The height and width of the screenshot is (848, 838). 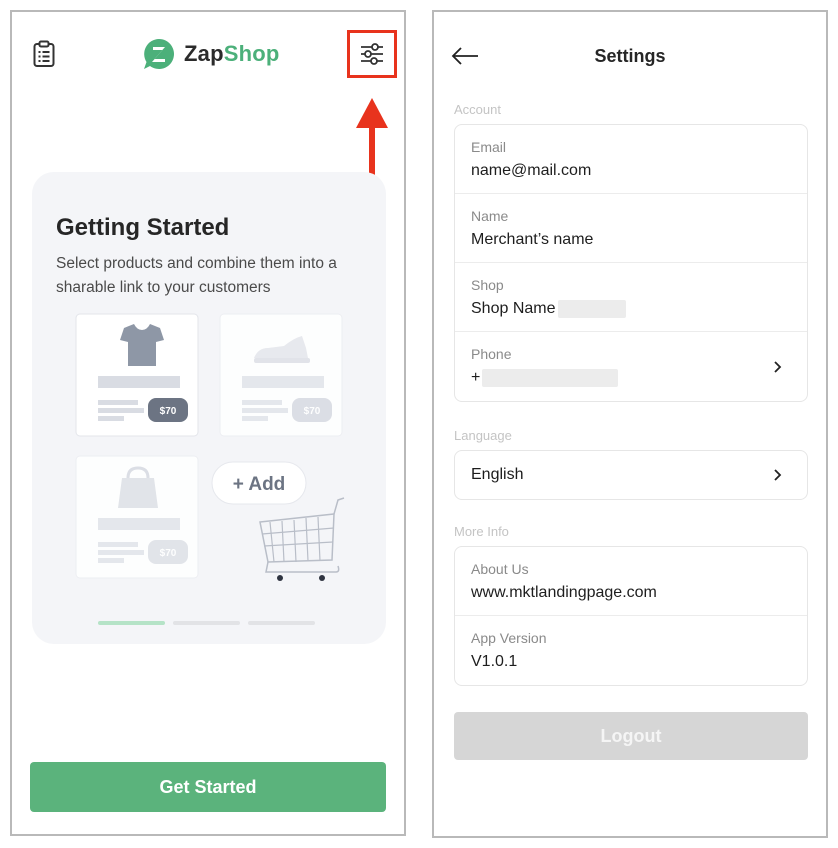 I want to click on product-illustration: $70 $70 $70 + Add, so click(x=210, y=447).